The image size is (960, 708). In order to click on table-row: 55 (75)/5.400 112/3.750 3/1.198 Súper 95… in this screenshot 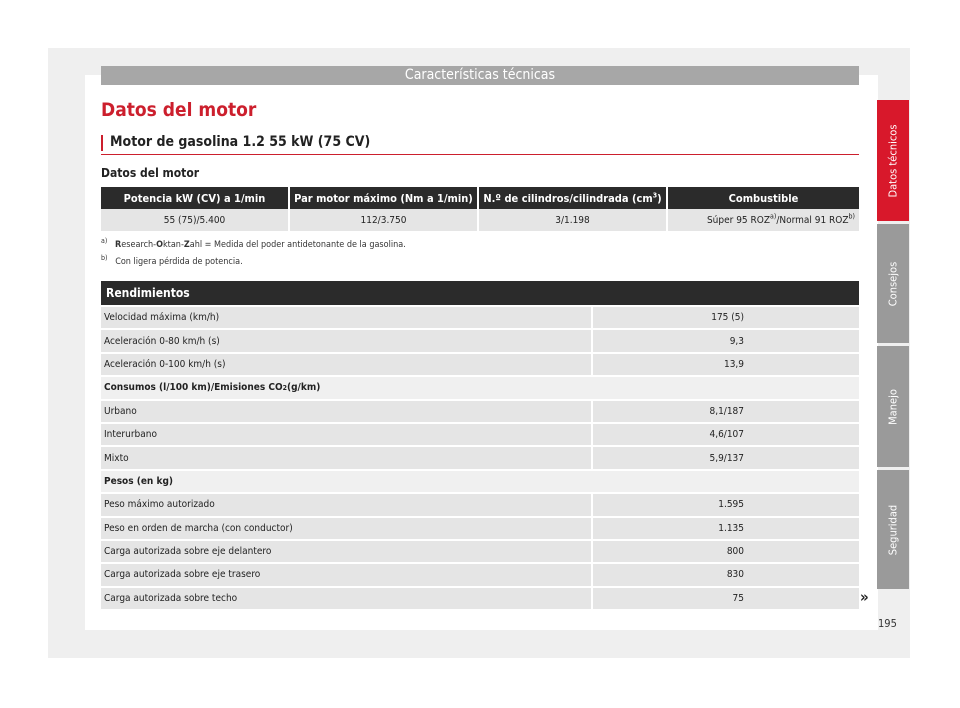, I will do `click(480, 220)`.